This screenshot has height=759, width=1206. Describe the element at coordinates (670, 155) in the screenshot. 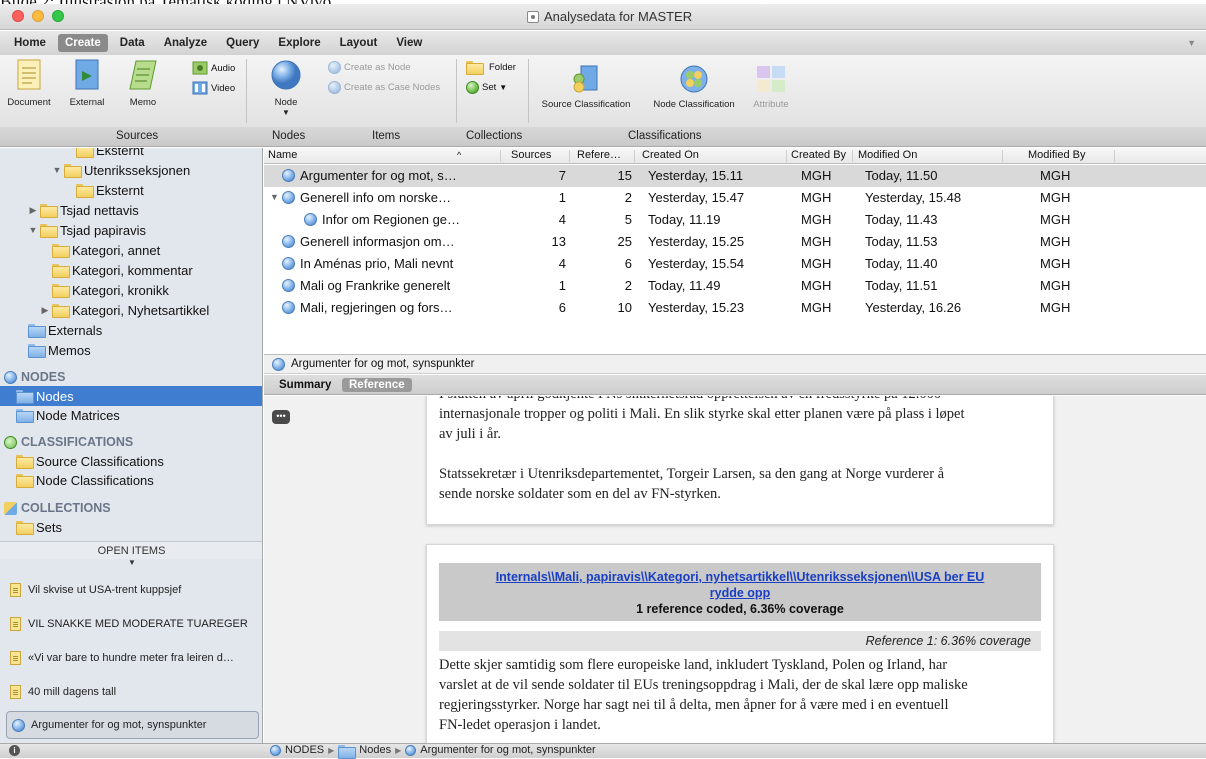

I see `column-created-on: Created On` at that location.